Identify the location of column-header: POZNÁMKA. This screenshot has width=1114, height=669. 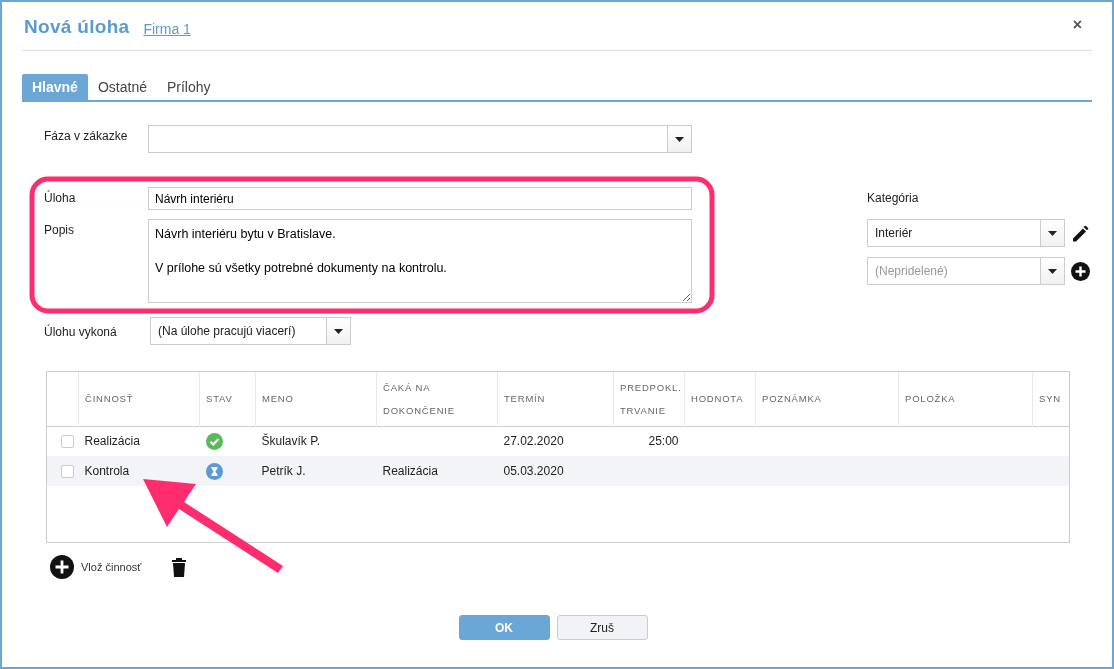
(792, 399).